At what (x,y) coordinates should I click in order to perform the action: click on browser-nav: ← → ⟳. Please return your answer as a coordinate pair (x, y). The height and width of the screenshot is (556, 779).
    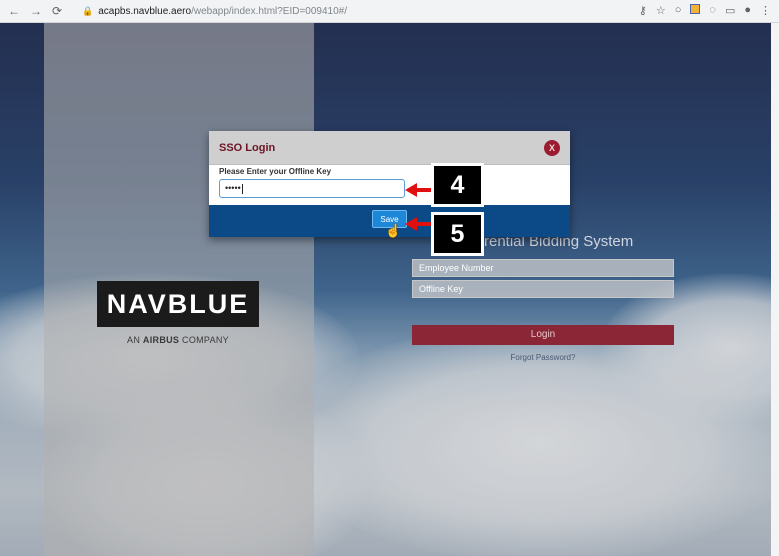
    Looking at the image, I should click on (41, 11).